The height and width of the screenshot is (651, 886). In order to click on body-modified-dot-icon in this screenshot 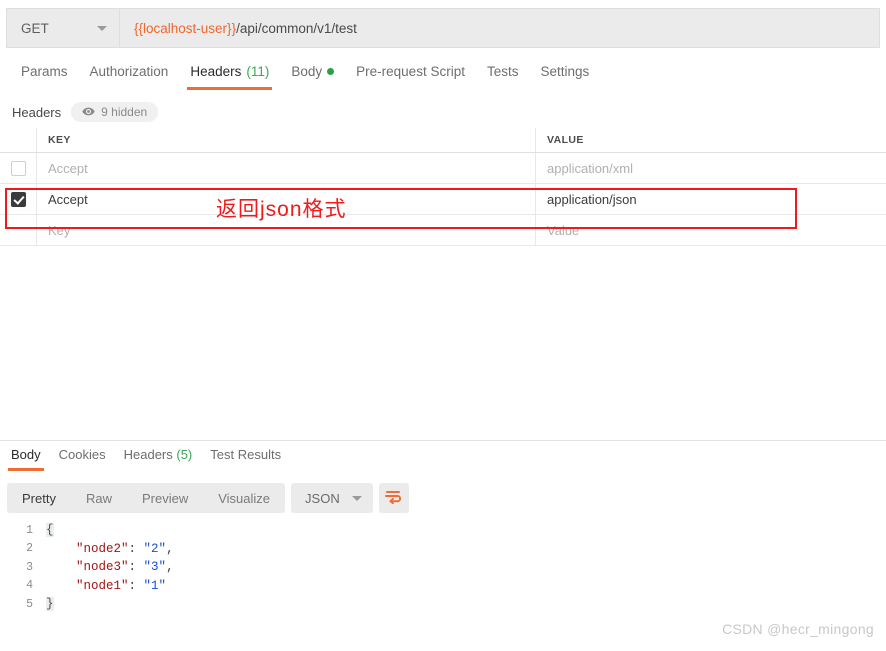, I will do `click(331, 71)`.